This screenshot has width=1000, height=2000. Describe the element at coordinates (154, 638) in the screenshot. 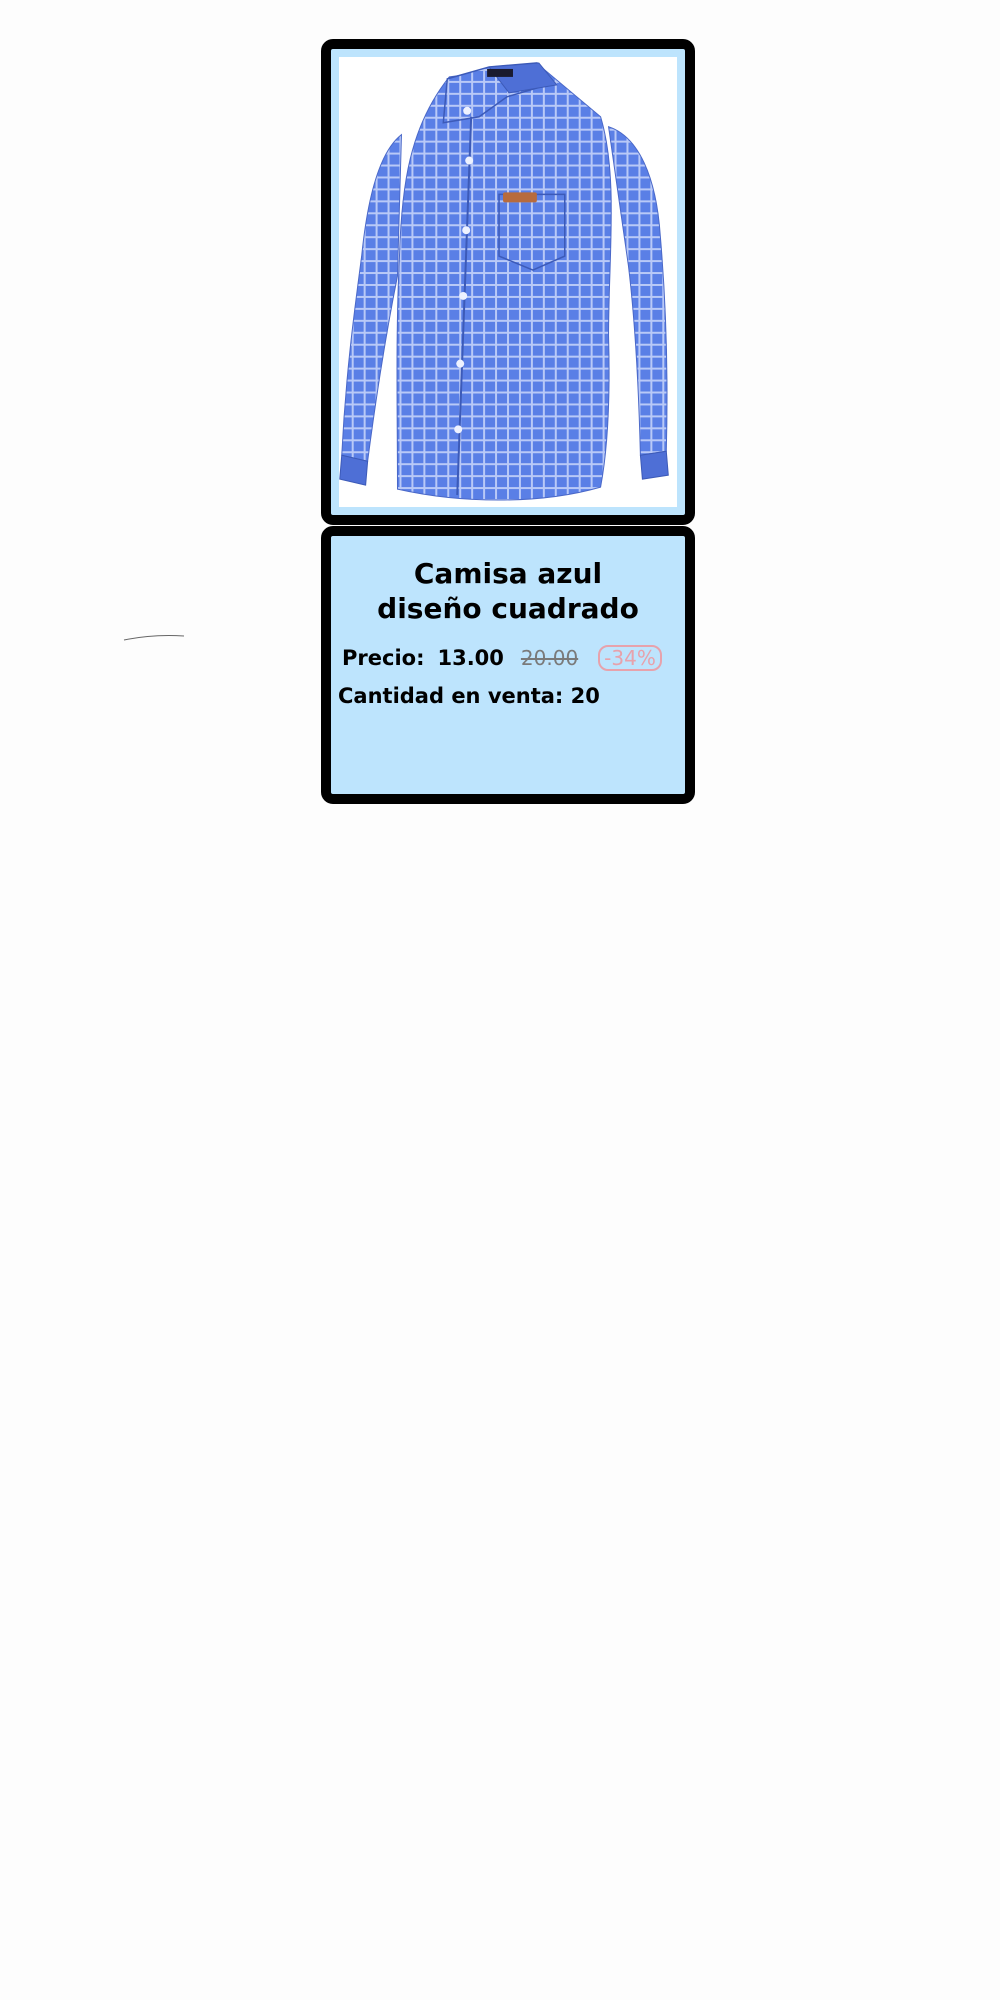

I see `decorative-stroke` at that location.